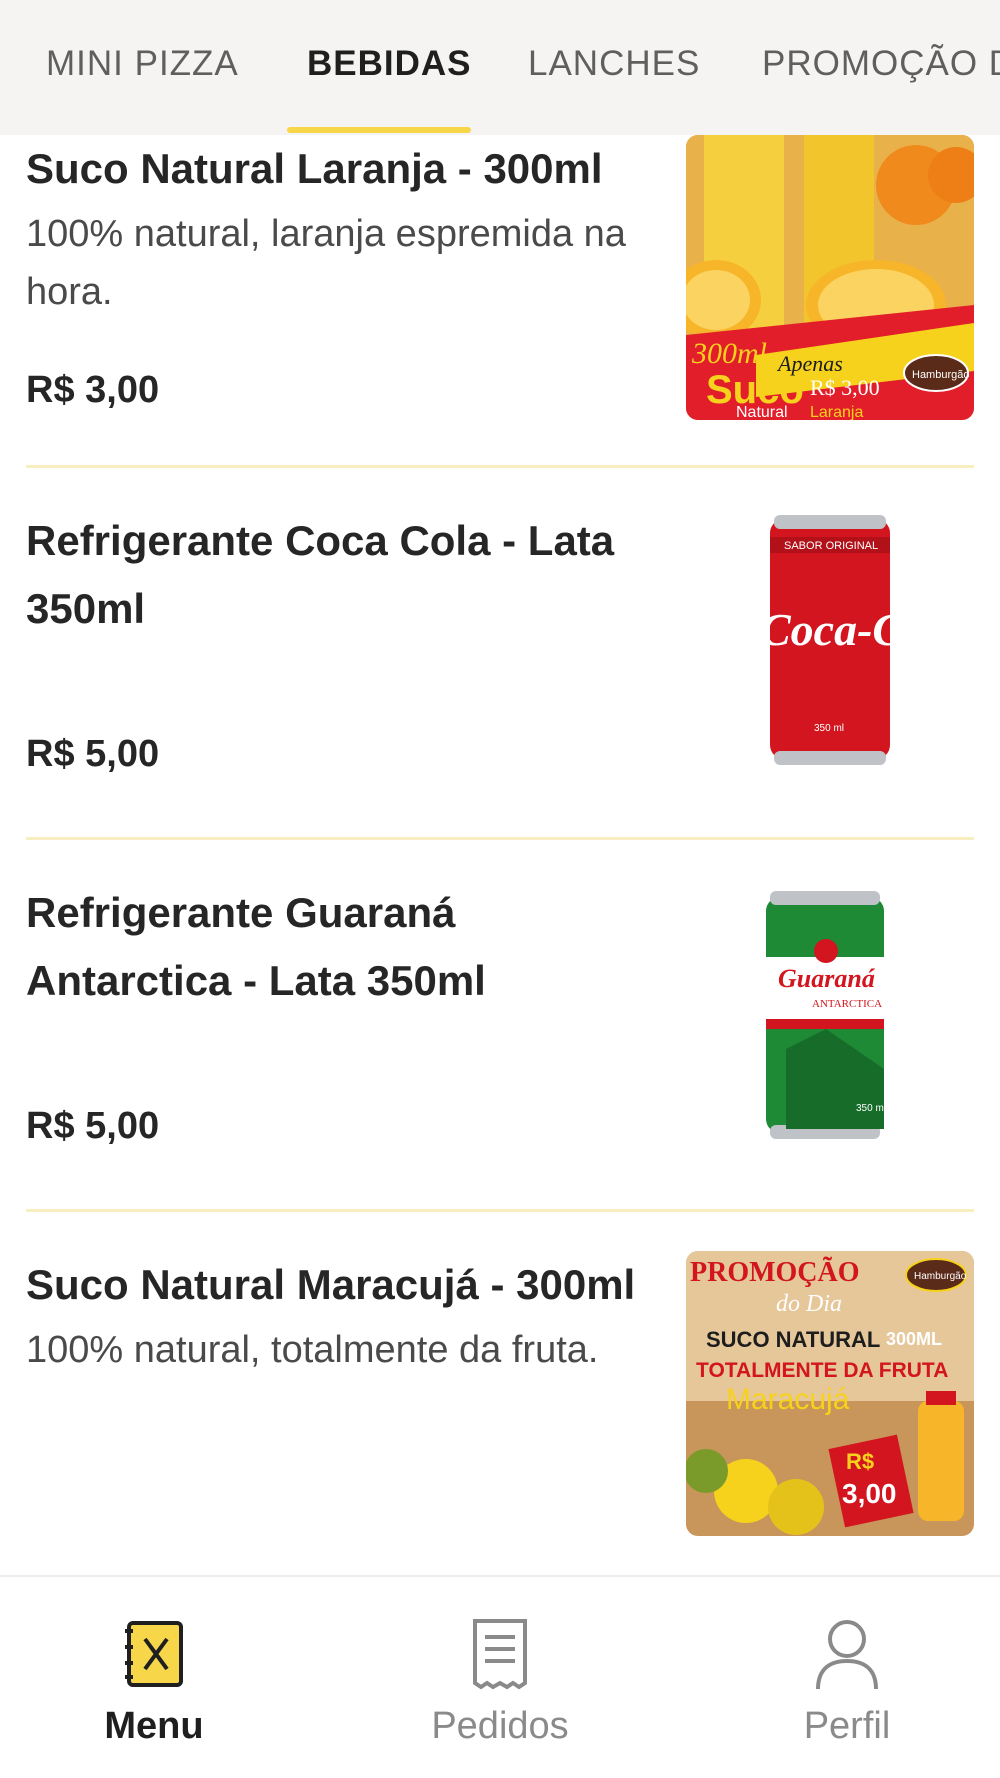 This screenshot has height=1778, width=1000. I want to click on image-text-sabor: SABOR ORIGINAL, so click(831, 546).